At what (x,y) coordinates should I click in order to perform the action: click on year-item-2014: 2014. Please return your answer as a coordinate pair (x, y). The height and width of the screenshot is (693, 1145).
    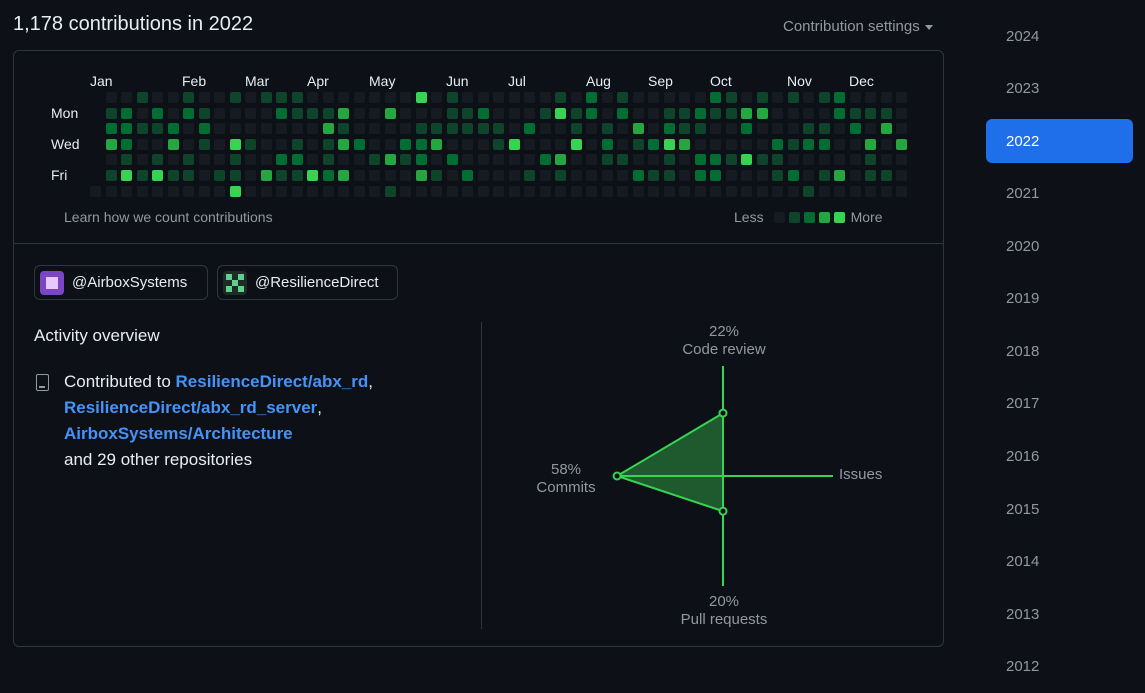
    Looking at the image, I should click on (1059, 561).